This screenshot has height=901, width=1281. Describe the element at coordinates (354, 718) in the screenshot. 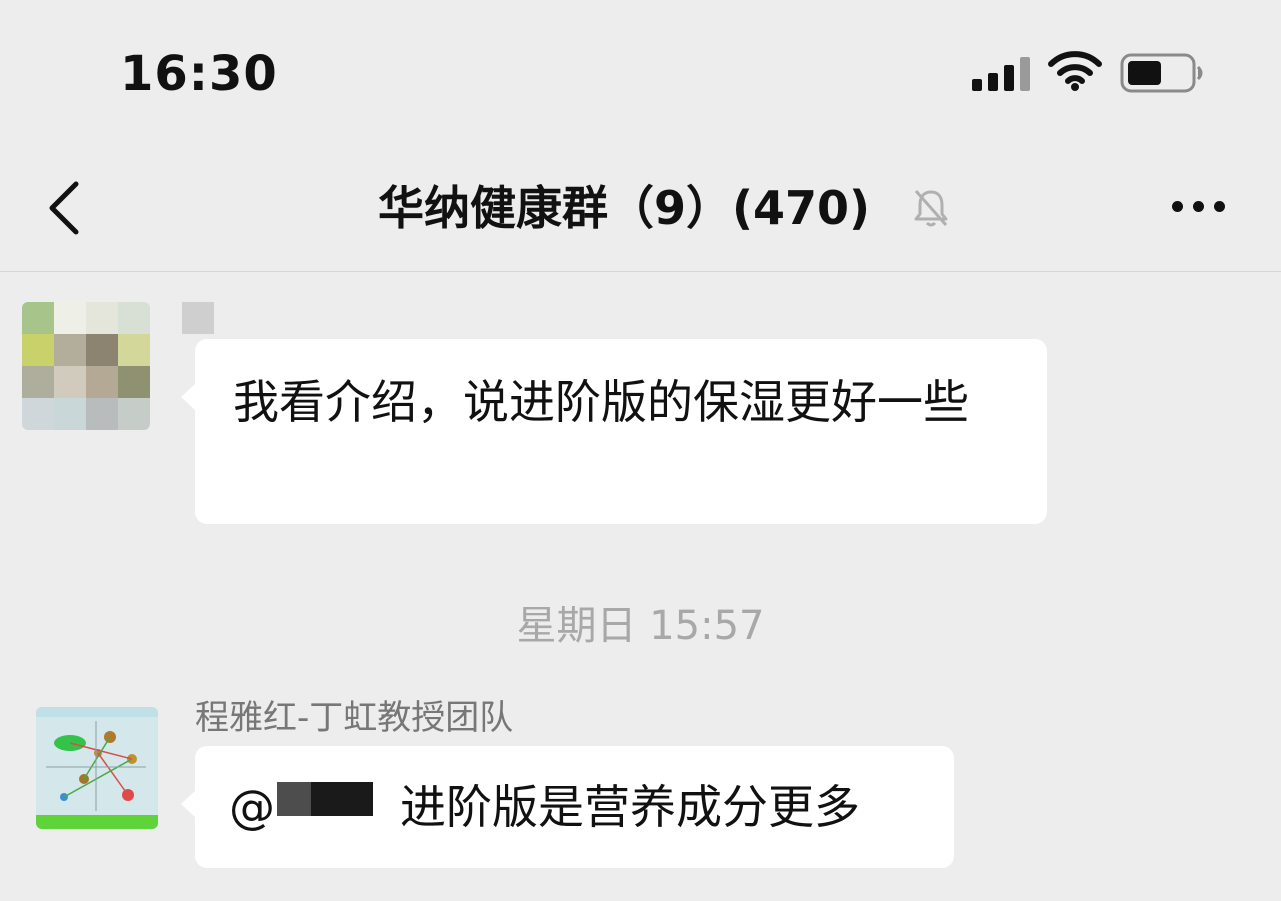

I see `sender-name: 程雅红-丁虹教授团队` at that location.